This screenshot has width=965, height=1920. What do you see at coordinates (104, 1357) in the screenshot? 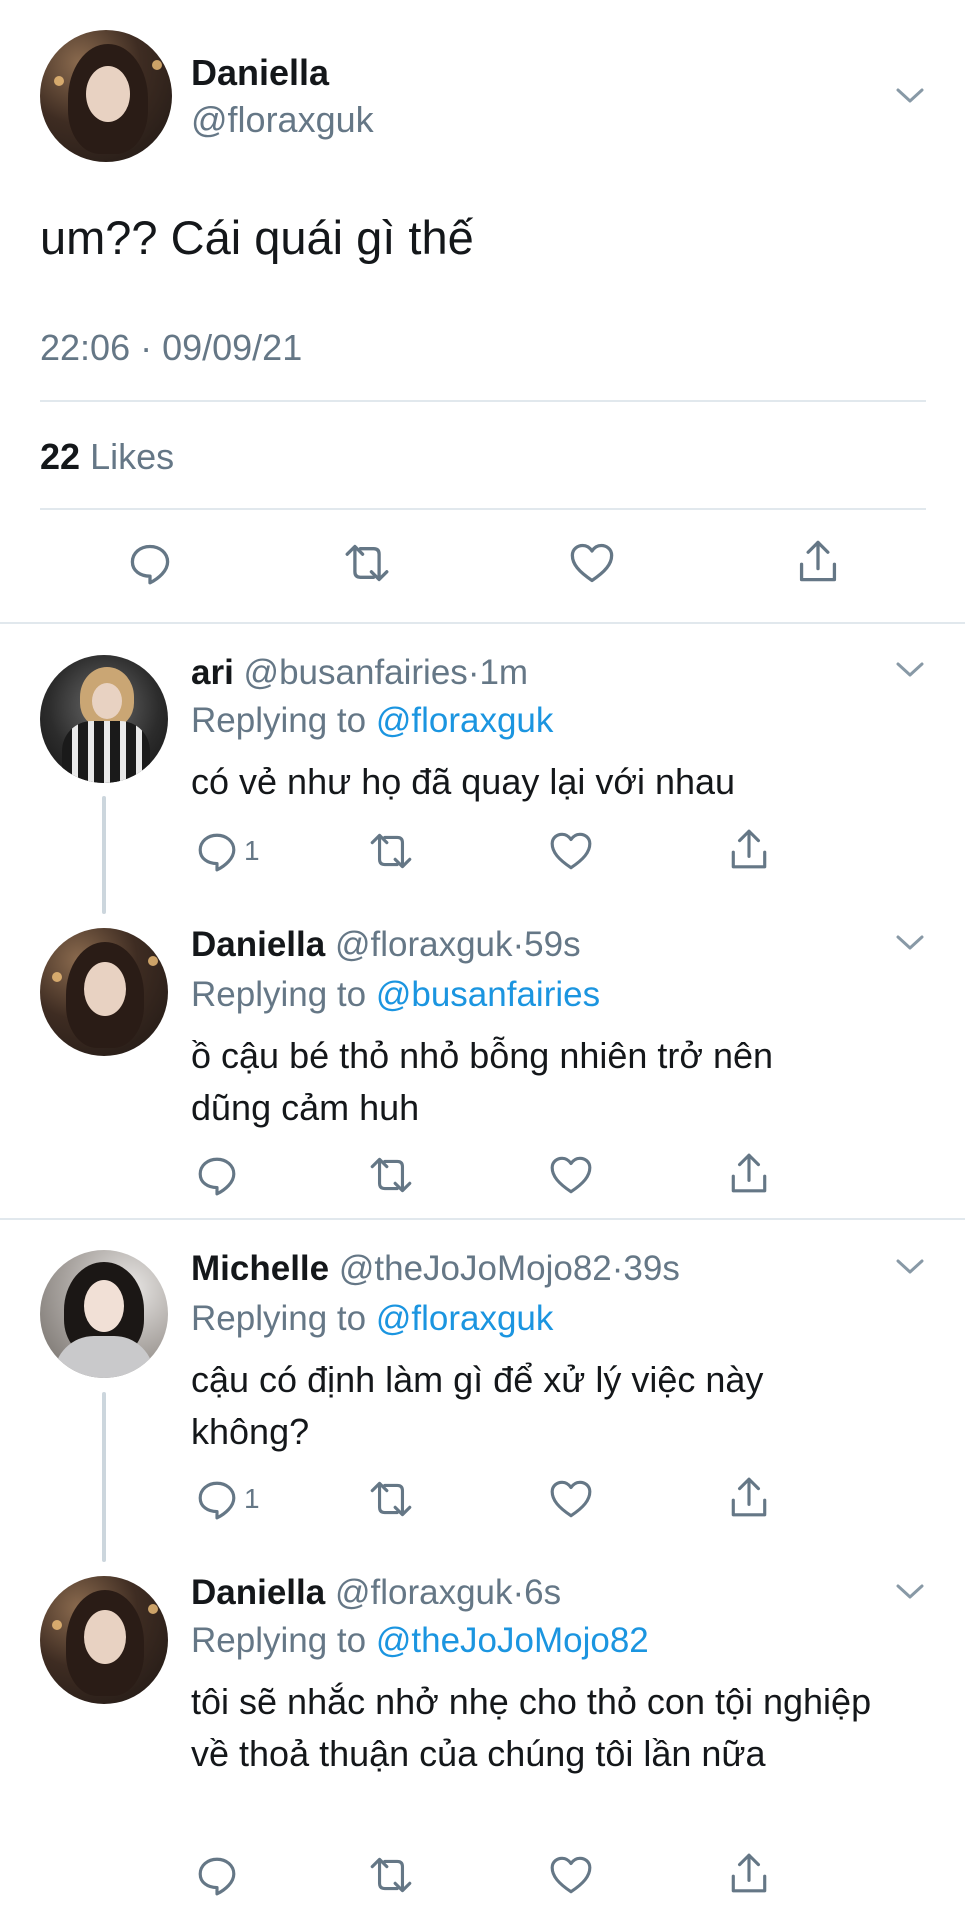
I see `avatar-hoodie` at bounding box center [104, 1357].